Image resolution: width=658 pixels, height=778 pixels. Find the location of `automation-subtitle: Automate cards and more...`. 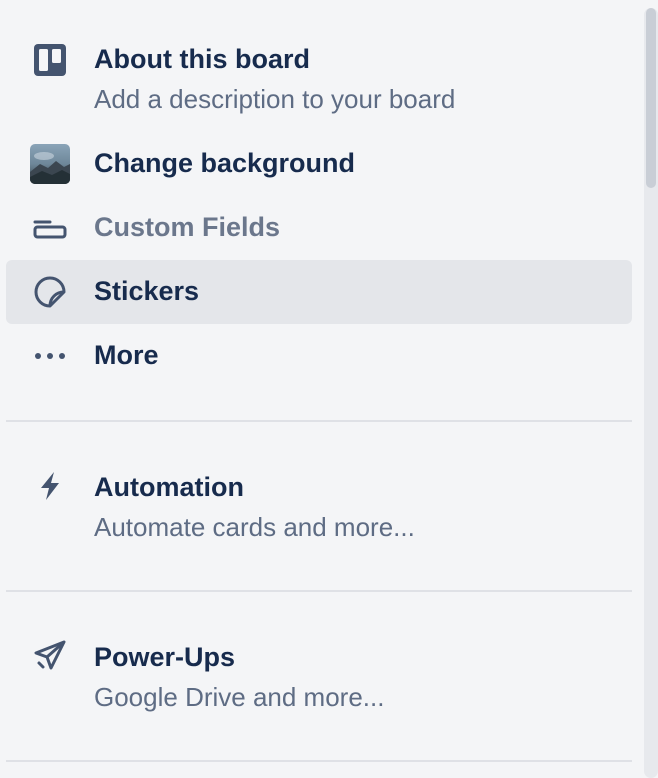

automation-subtitle: Automate cards and more... is located at coordinates (254, 527).